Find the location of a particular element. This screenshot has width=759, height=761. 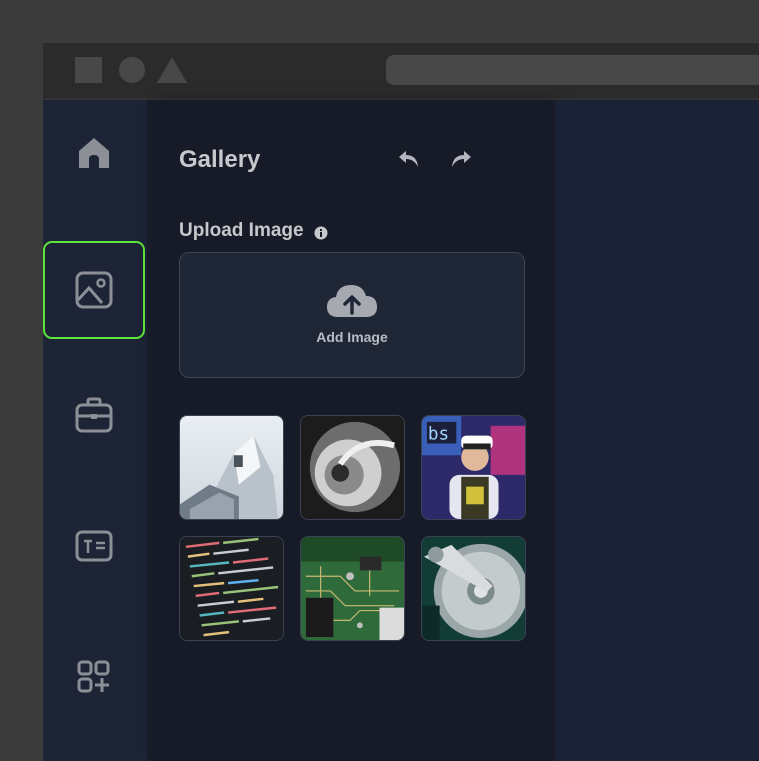

briefcase-icon is located at coordinates (94, 415).